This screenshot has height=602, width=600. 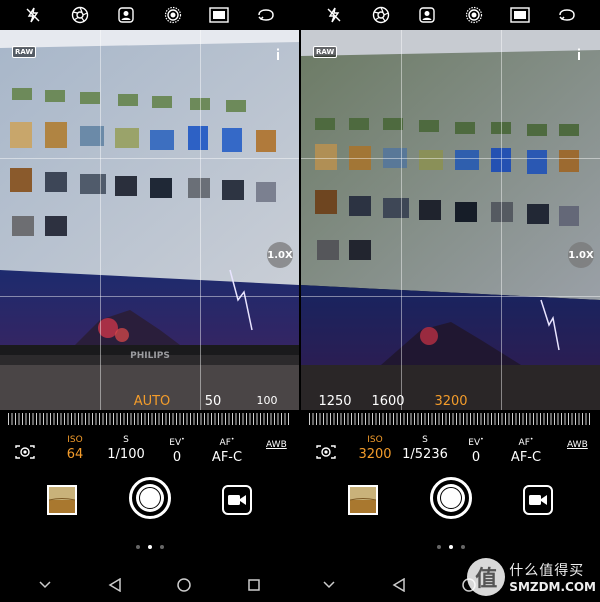 I want to click on param-value: 3200, so click(x=375, y=454).